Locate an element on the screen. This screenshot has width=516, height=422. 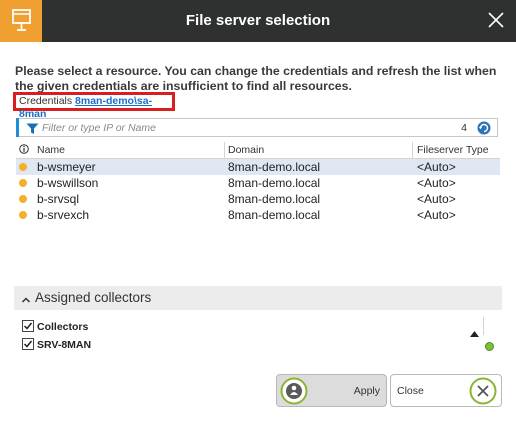
table-row: b-wswillson 8man-demo.local <Auto> is located at coordinates (258, 183).